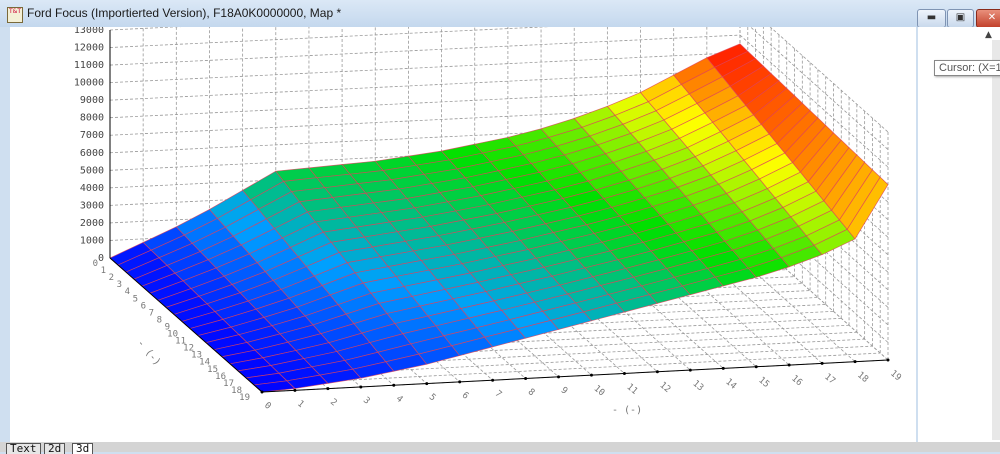 The height and width of the screenshot is (454, 1000). I want to click on z-tick-label: 13000, so click(89, 31).